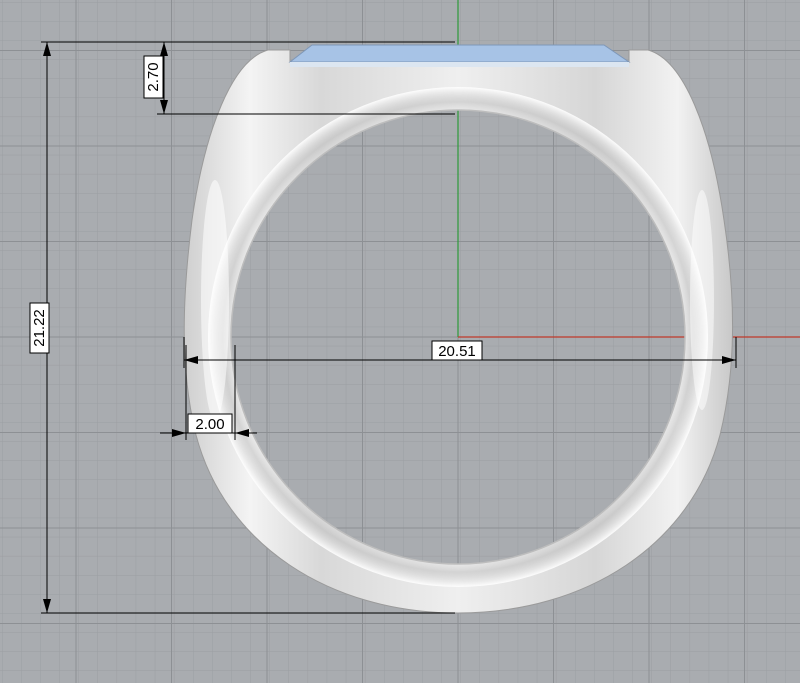  Describe the element at coordinates (39, 328) in the screenshot. I see `dimension-overall-height-label: 21.22` at that location.